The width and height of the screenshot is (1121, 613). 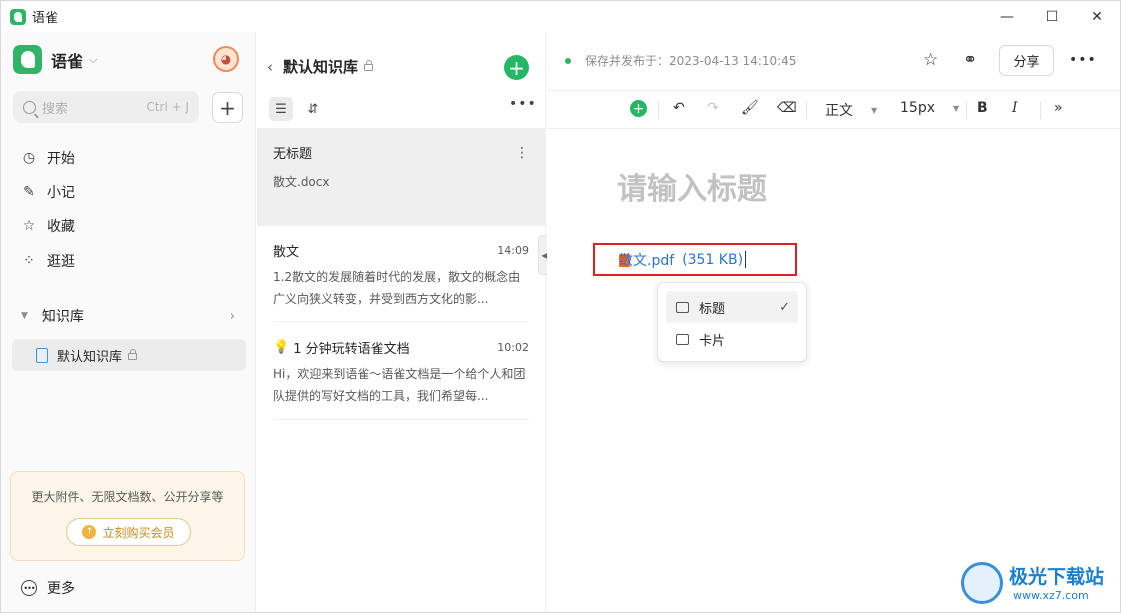 I want to click on close-button: ✕, so click(x=1097, y=16).